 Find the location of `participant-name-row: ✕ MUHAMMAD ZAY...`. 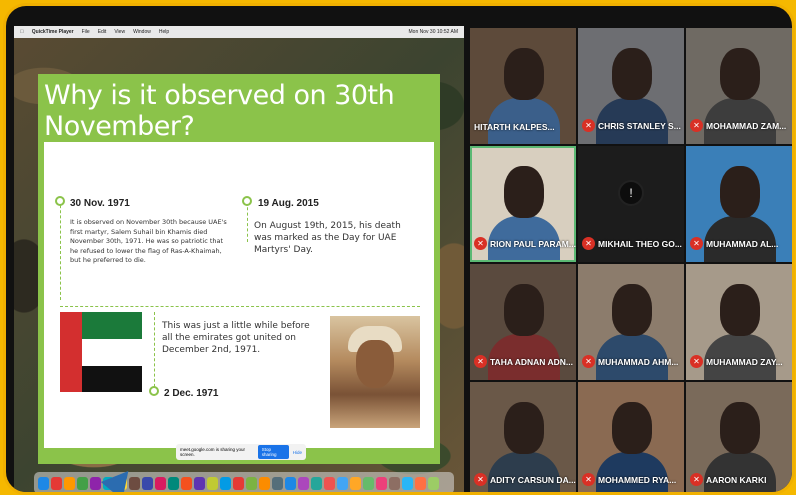

participant-name-row: ✕ MUHAMMAD ZAY... is located at coordinates (736, 361).